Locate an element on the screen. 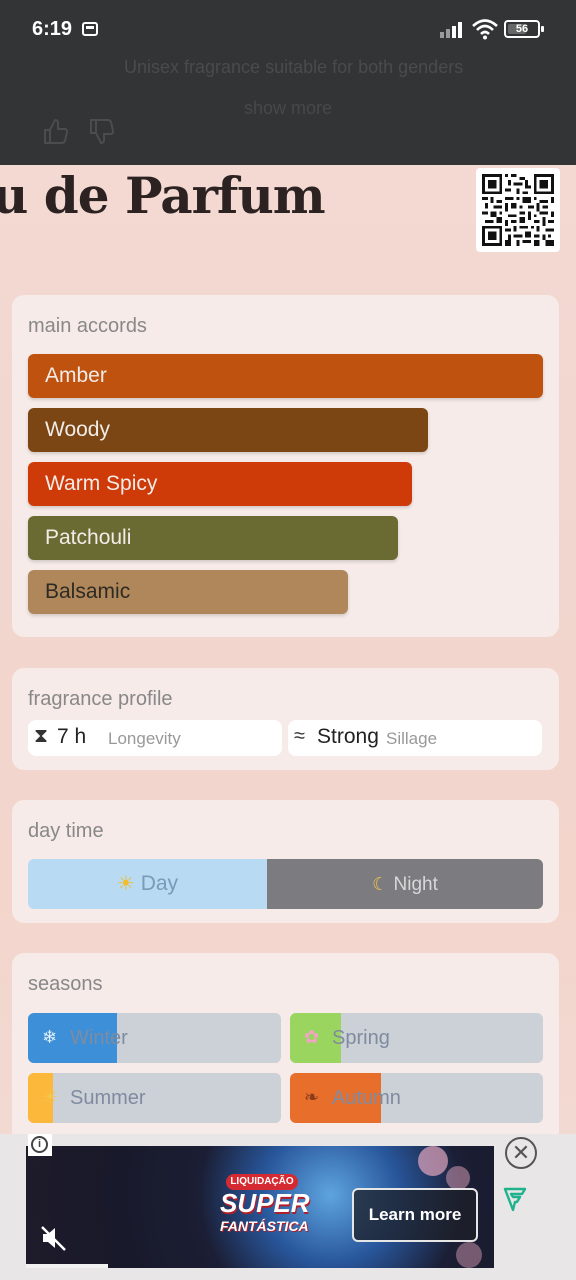 The height and width of the screenshot is (1280, 576). ad-close-icon: ✕ is located at coordinates (521, 1153).